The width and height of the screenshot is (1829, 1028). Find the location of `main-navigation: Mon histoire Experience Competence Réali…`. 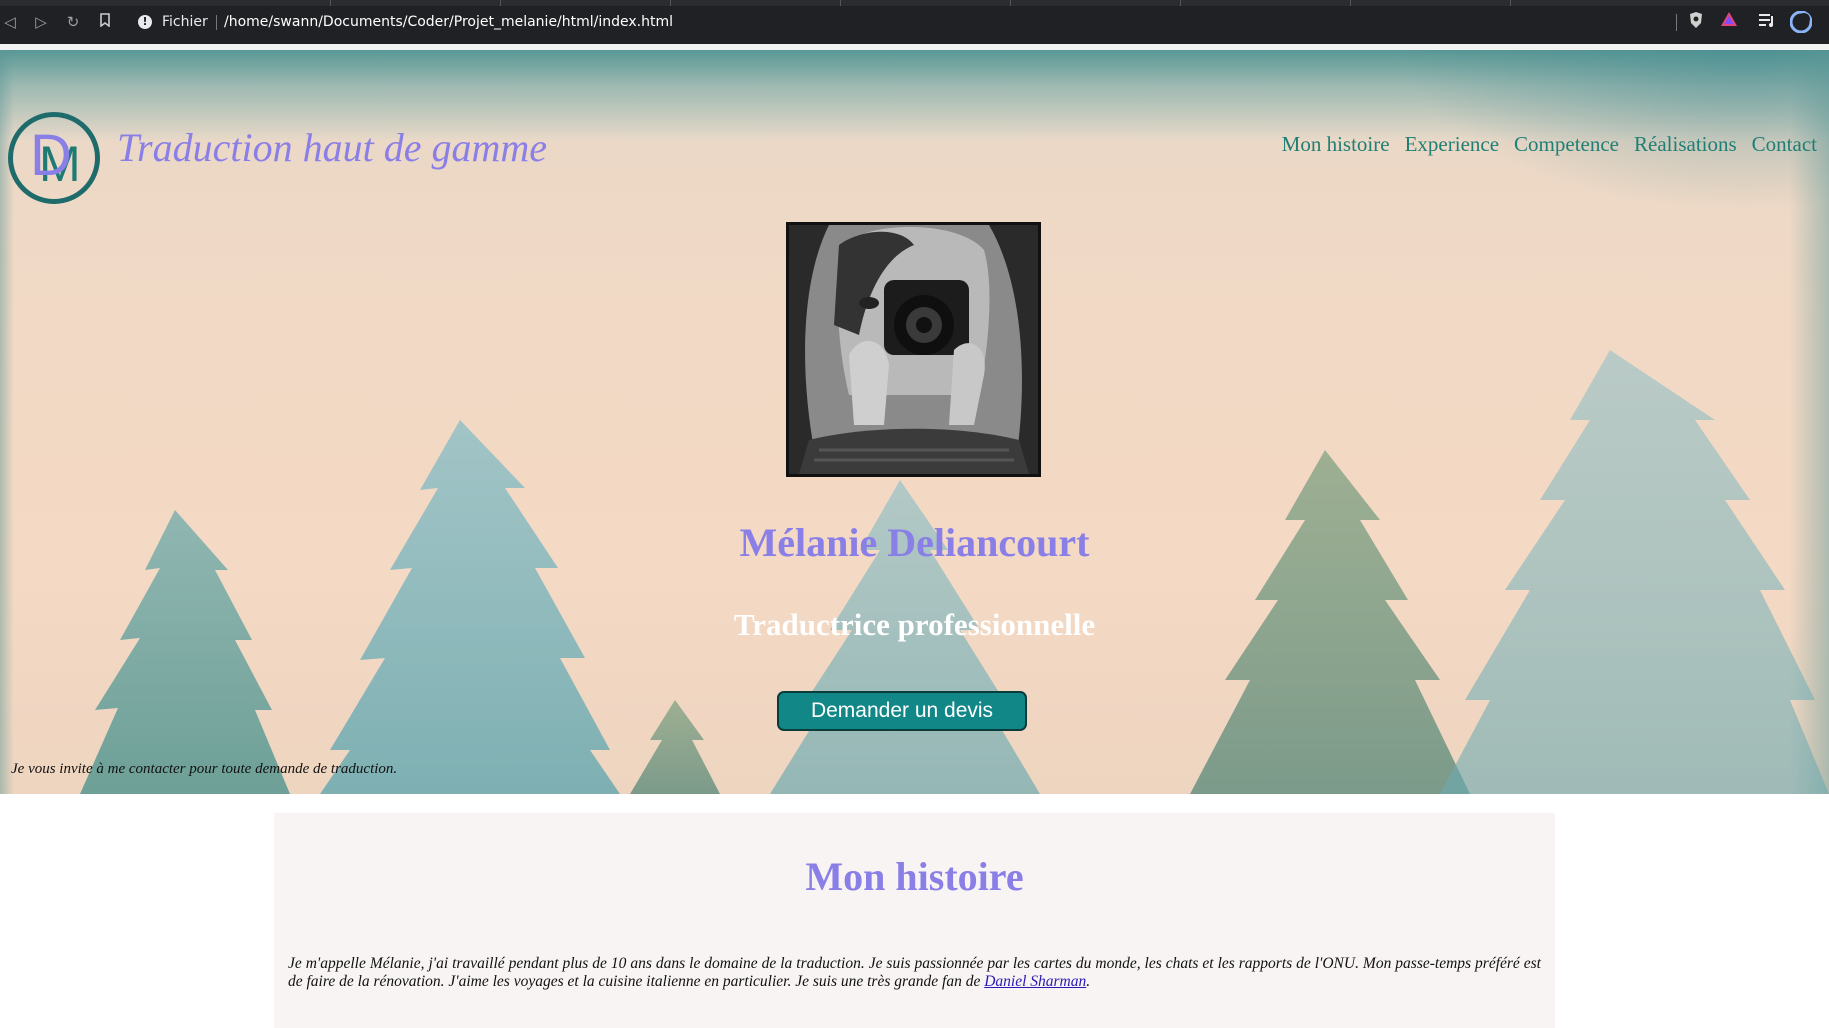

main-navigation: Mon histoire Experience Competence Réali… is located at coordinates (1549, 144).